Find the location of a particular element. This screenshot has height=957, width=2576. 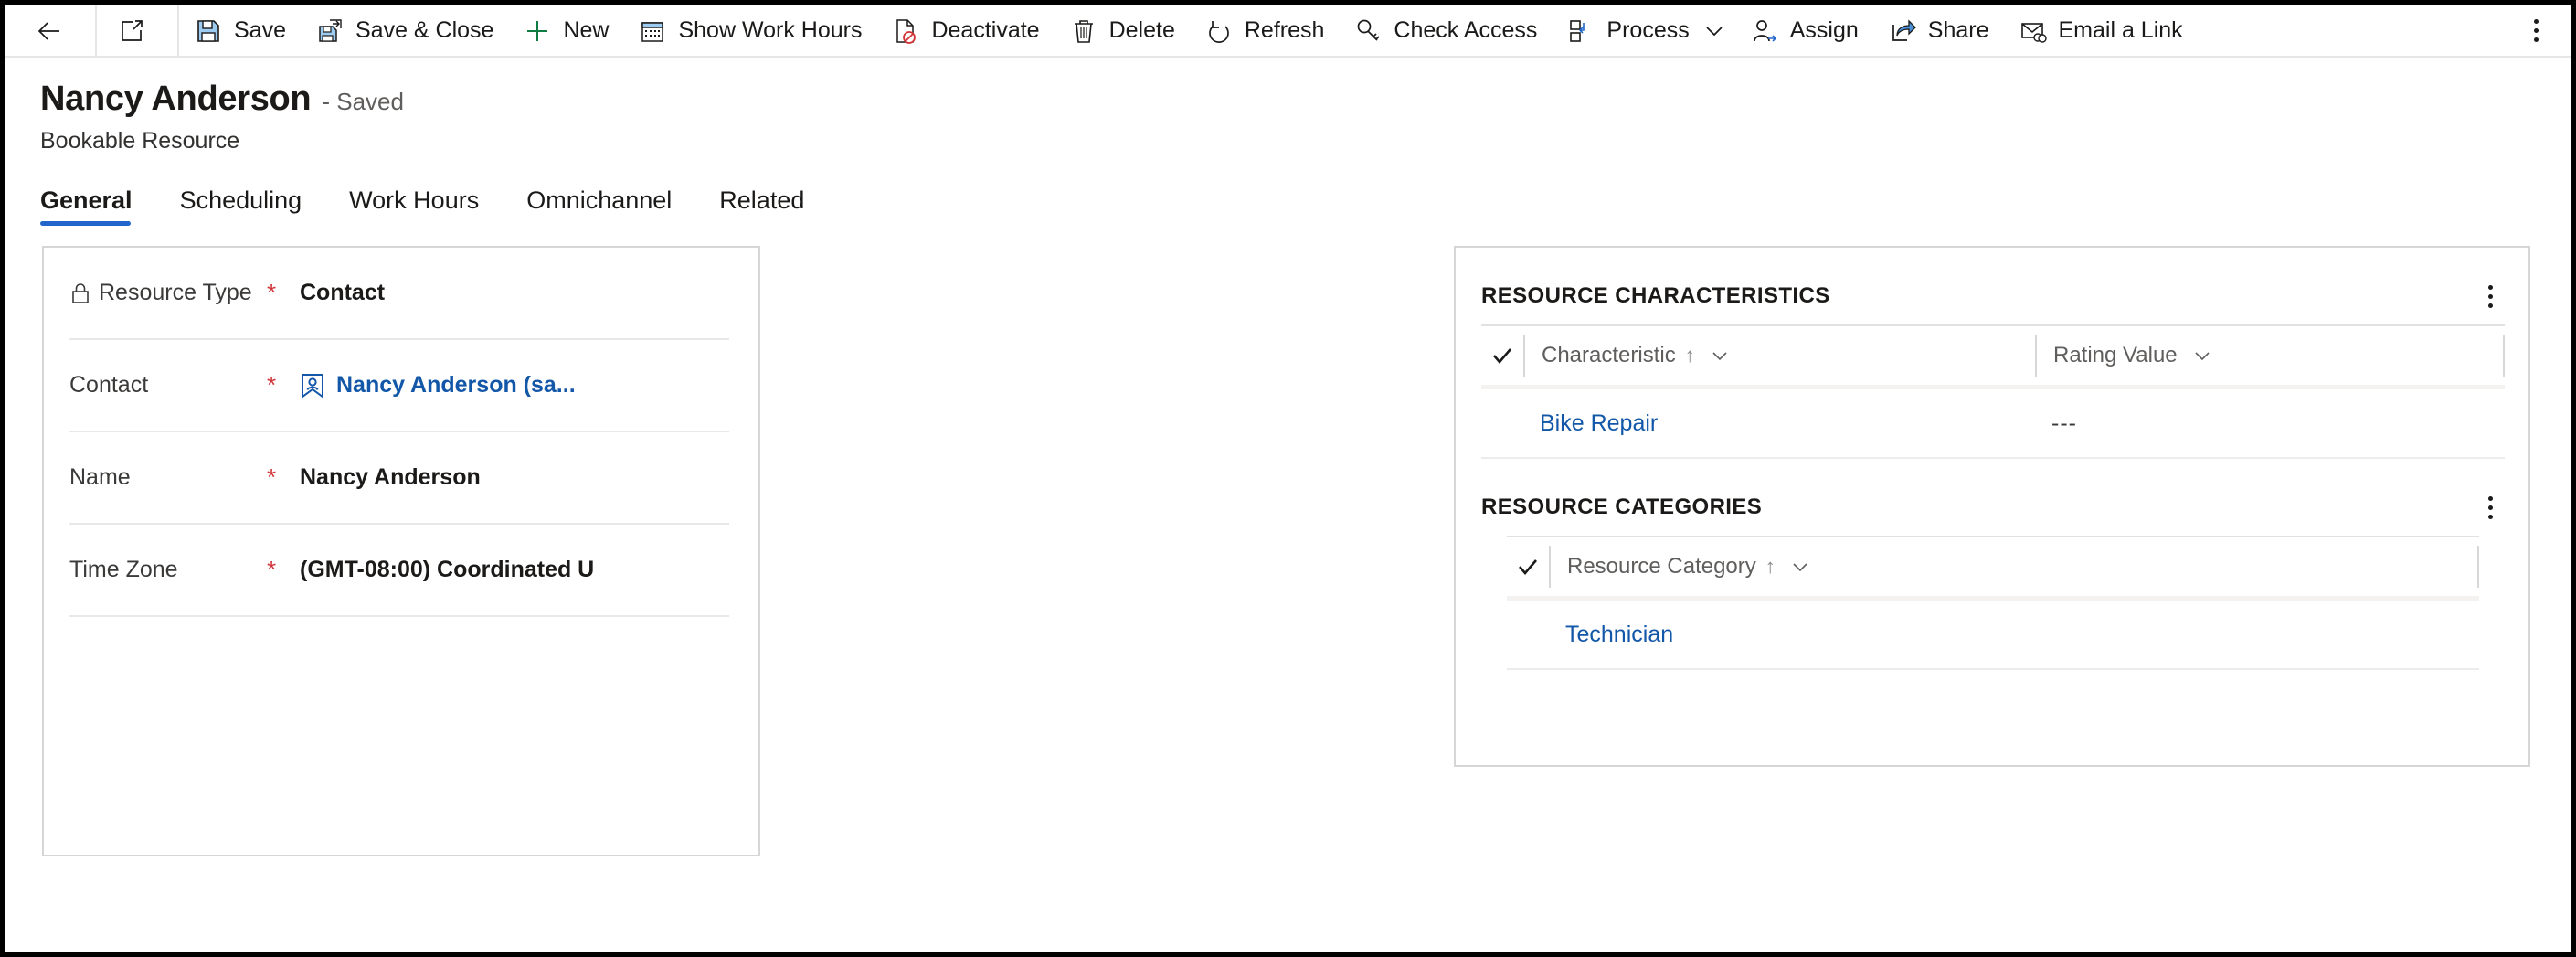

section-header-resource-characteristics: RESOURCE CHARACTERISTICS is located at coordinates (1992, 296).